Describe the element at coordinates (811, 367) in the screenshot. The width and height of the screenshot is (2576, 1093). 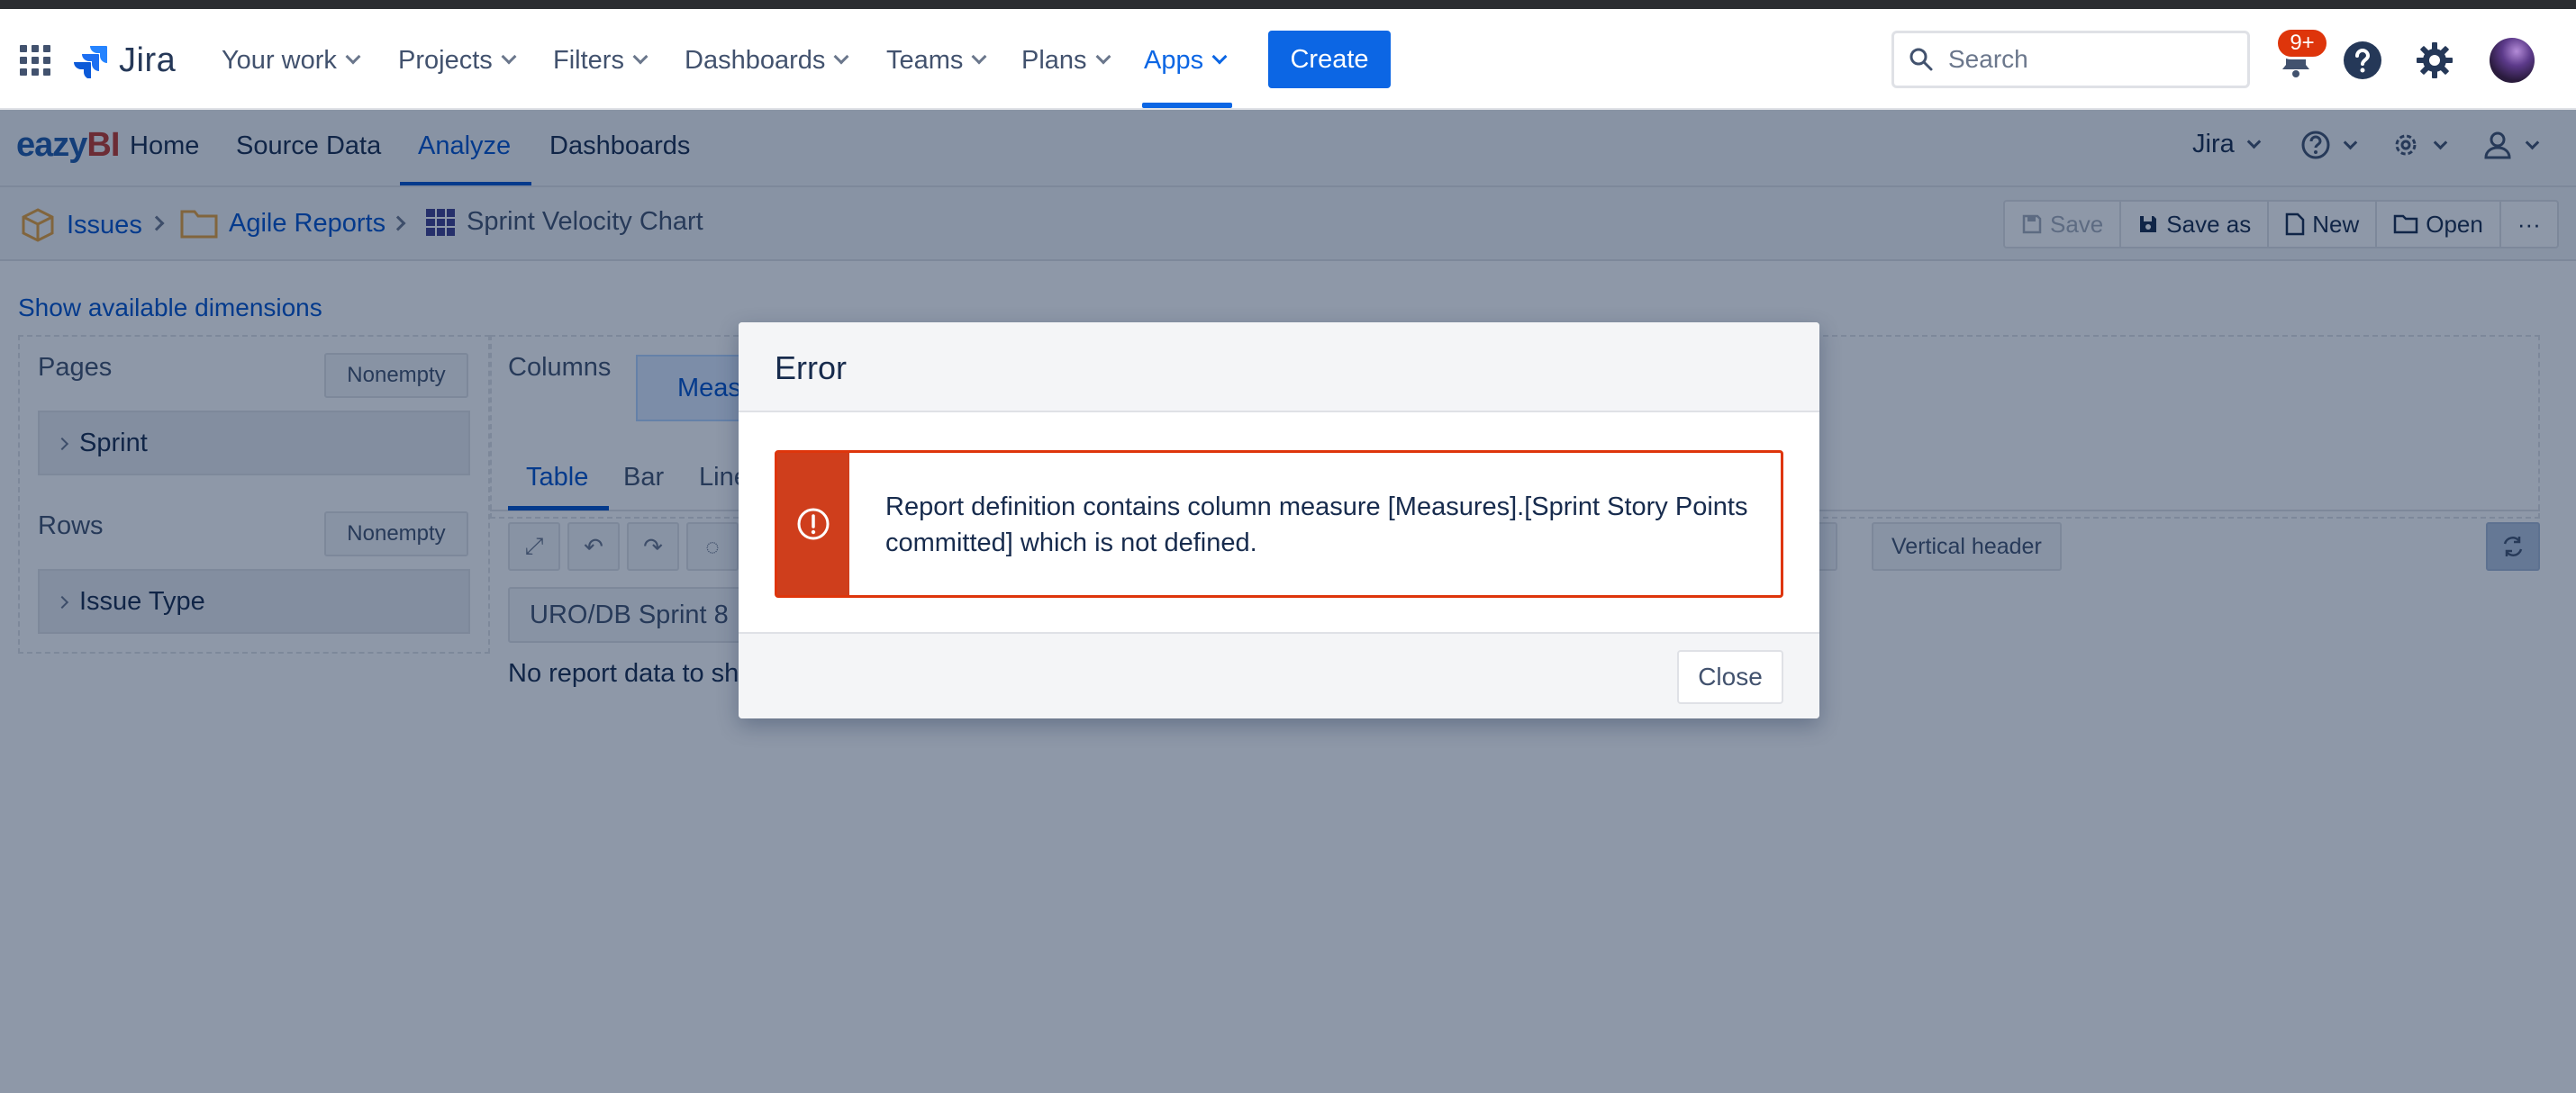
I see `dialog-title: Error` at that location.